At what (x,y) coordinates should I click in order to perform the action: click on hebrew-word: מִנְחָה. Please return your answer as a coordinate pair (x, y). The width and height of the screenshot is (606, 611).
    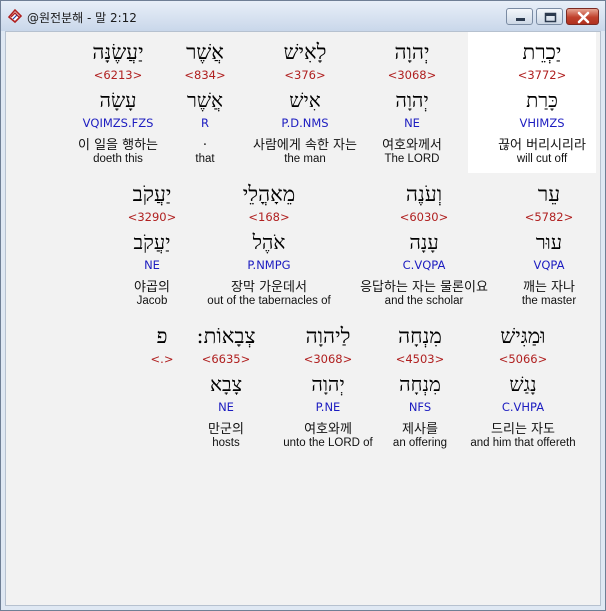
    Looking at the image, I should click on (420, 336).